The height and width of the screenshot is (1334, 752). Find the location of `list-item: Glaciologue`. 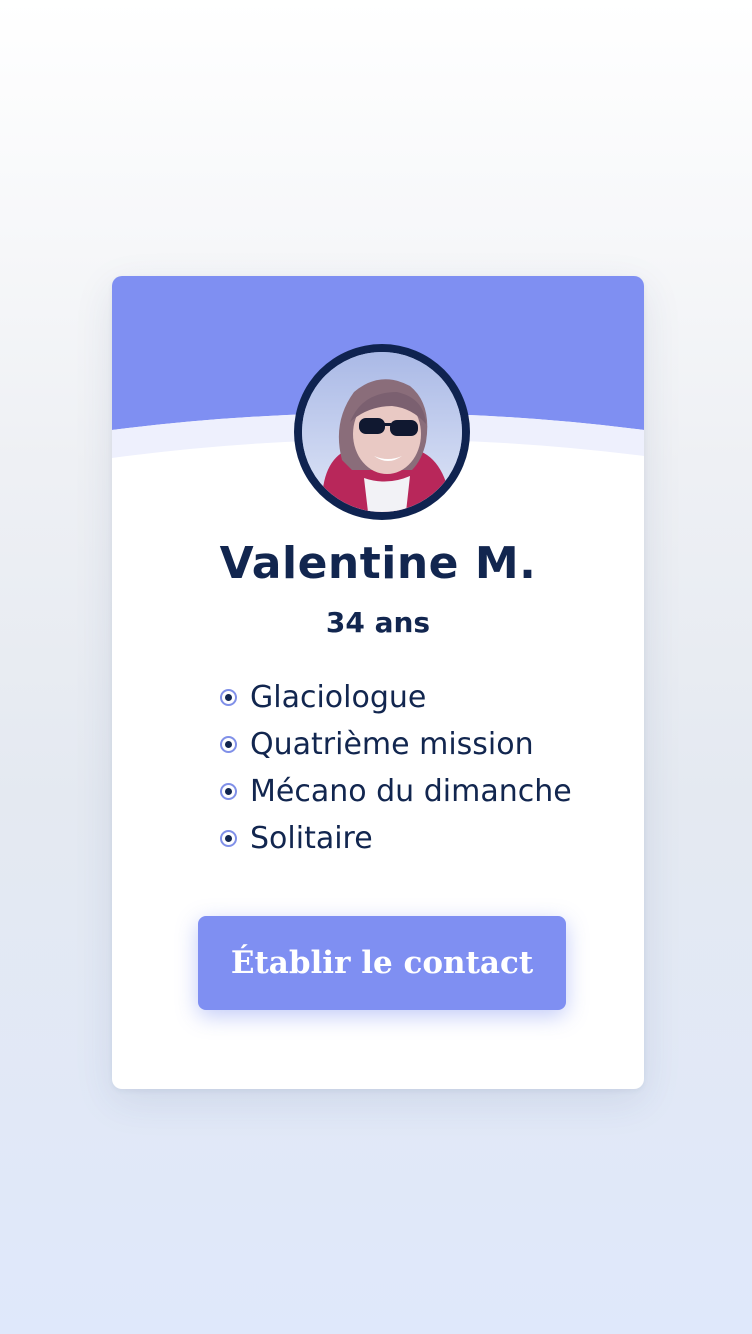

list-item: Glaciologue is located at coordinates (396, 697).